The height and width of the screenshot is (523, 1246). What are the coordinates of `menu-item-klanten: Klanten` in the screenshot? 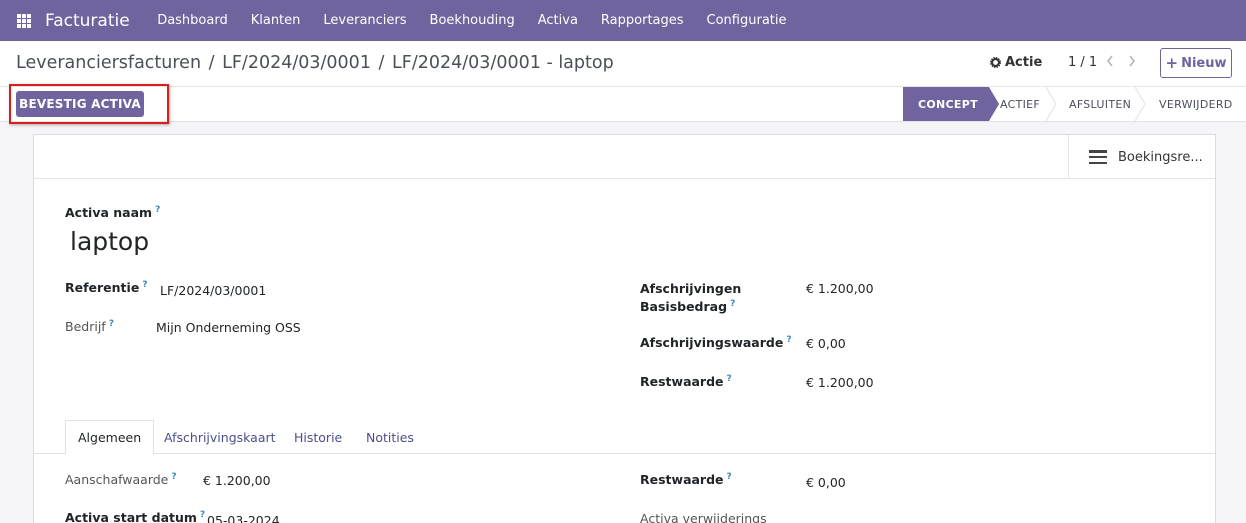 It's located at (275, 20).